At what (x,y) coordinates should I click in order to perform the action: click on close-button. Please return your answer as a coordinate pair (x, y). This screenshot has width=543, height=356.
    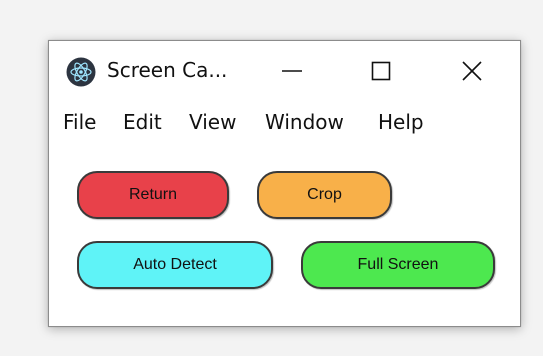
    Looking at the image, I should click on (472, 71).